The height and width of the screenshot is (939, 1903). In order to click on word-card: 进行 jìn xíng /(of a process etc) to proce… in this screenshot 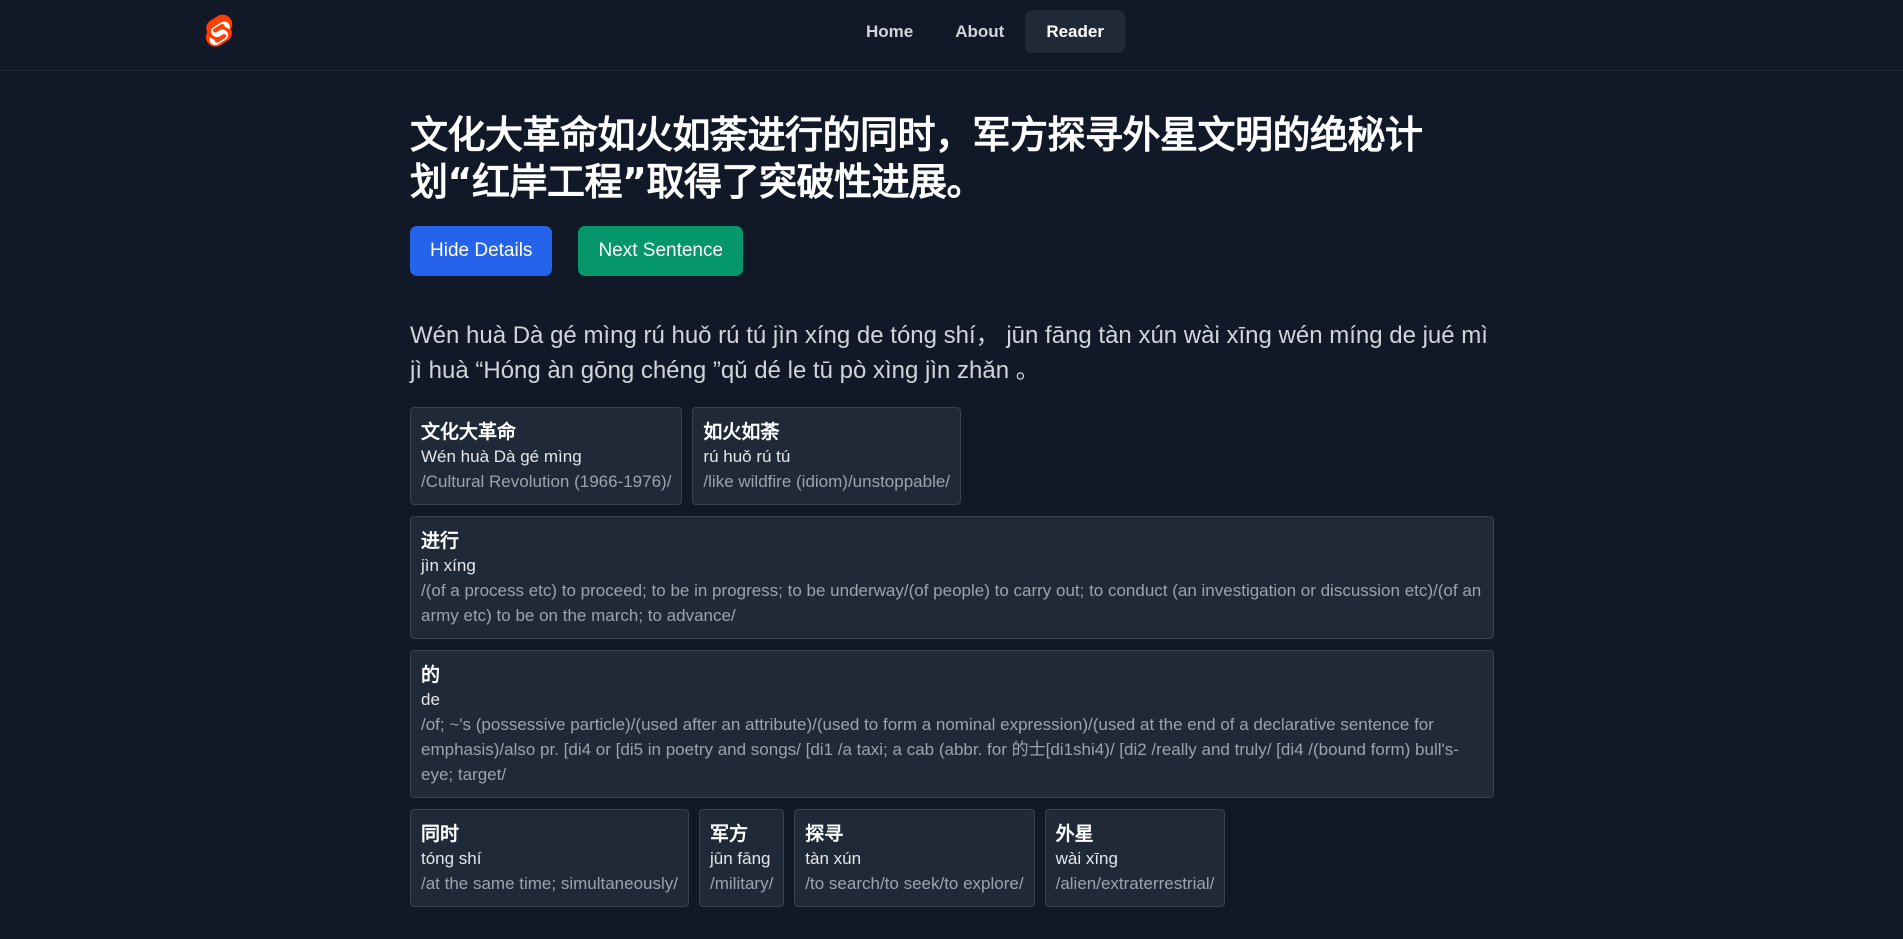, I will do `click(952, 577)`.